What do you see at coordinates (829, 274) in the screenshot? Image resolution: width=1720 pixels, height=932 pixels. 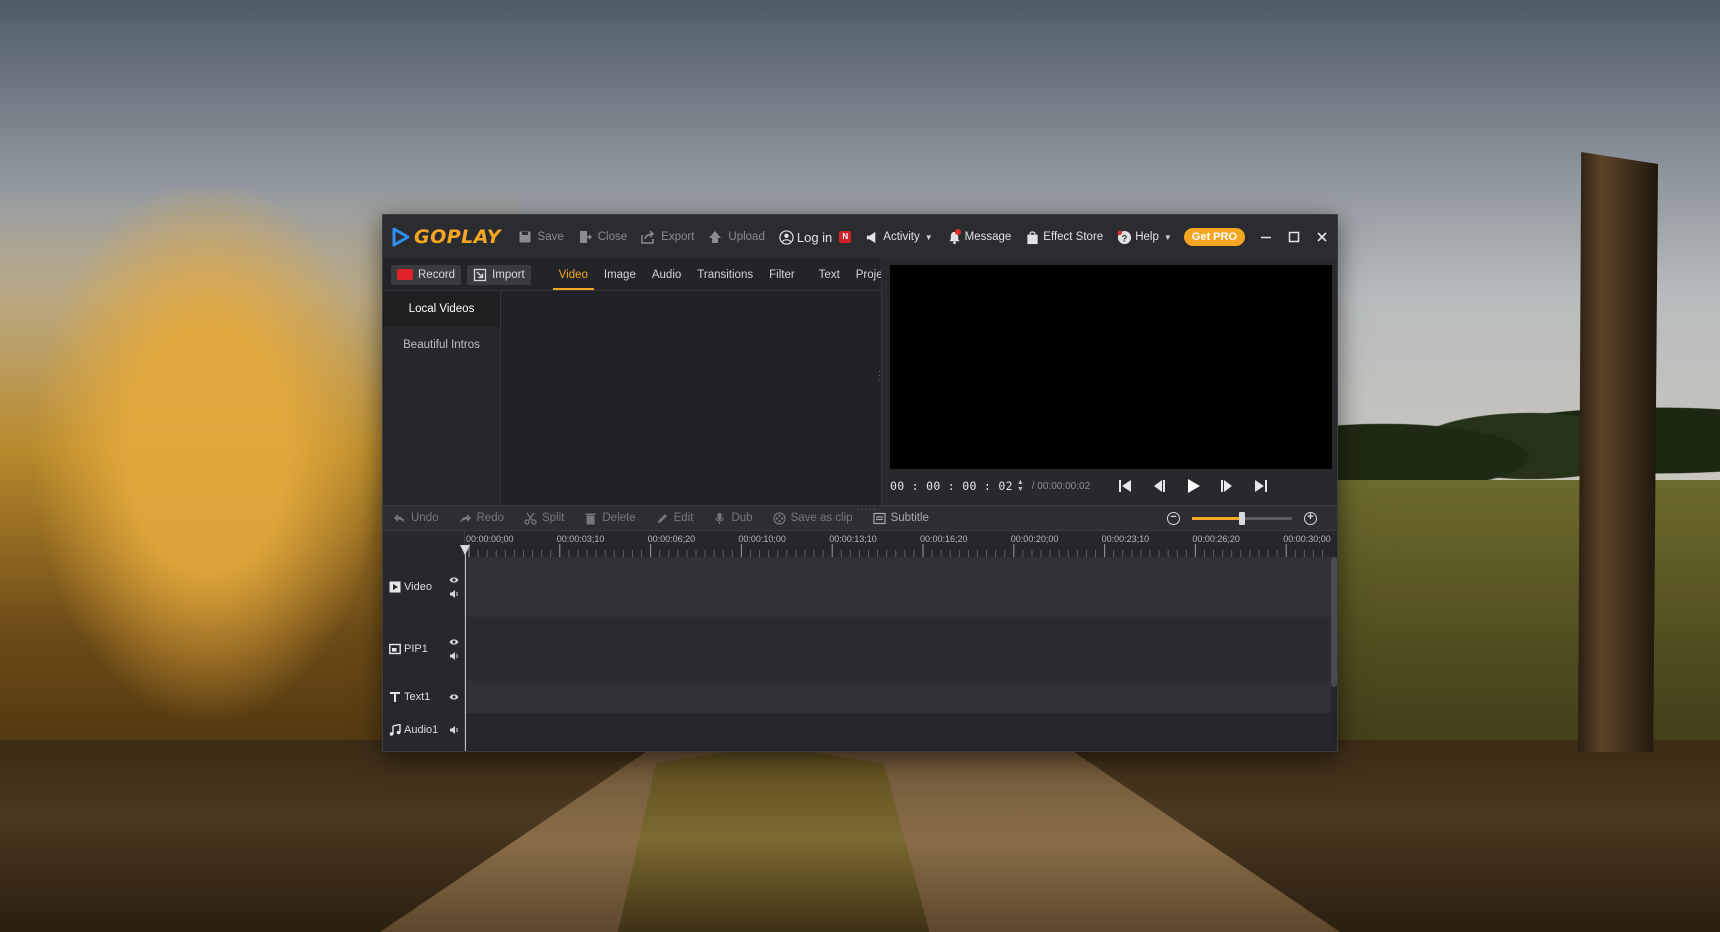 I see `tab-text: Text` at bounding box center [829, 274].